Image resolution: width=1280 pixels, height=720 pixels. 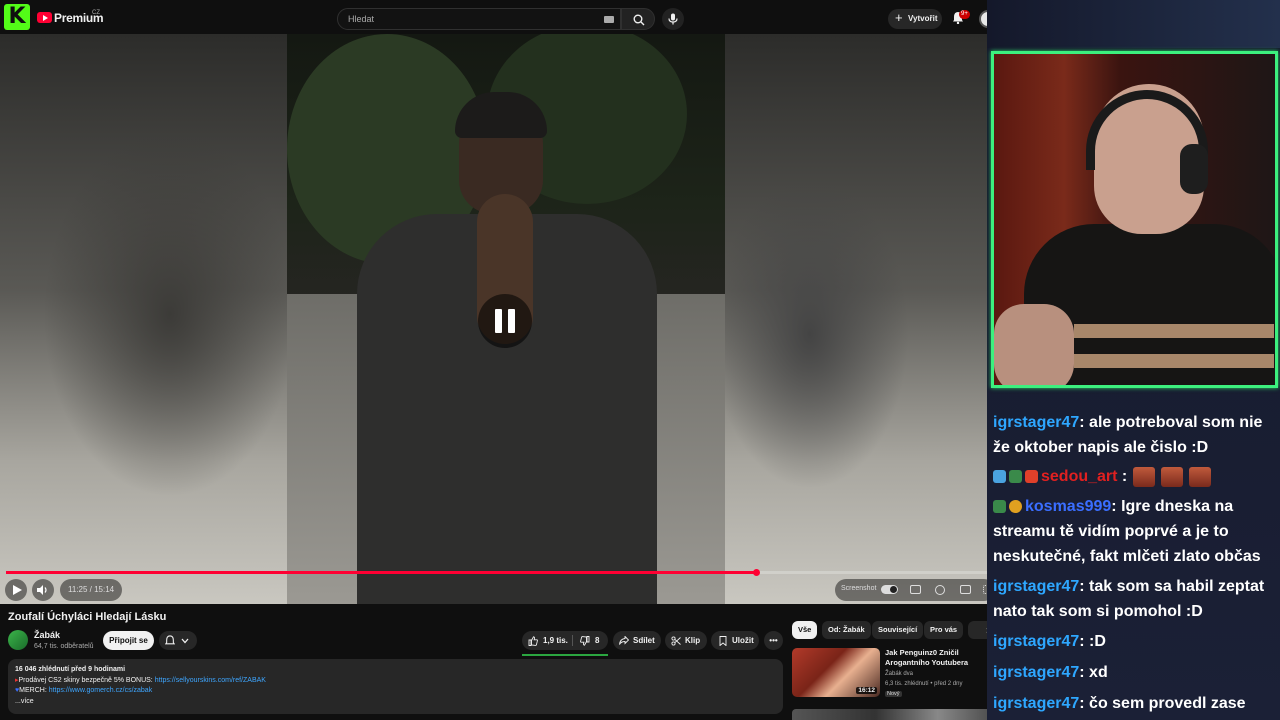 What do you see at coordinates (1122, 476) in the screenshot?
I see `chat-text: :` at bounding box center [1122, 476].